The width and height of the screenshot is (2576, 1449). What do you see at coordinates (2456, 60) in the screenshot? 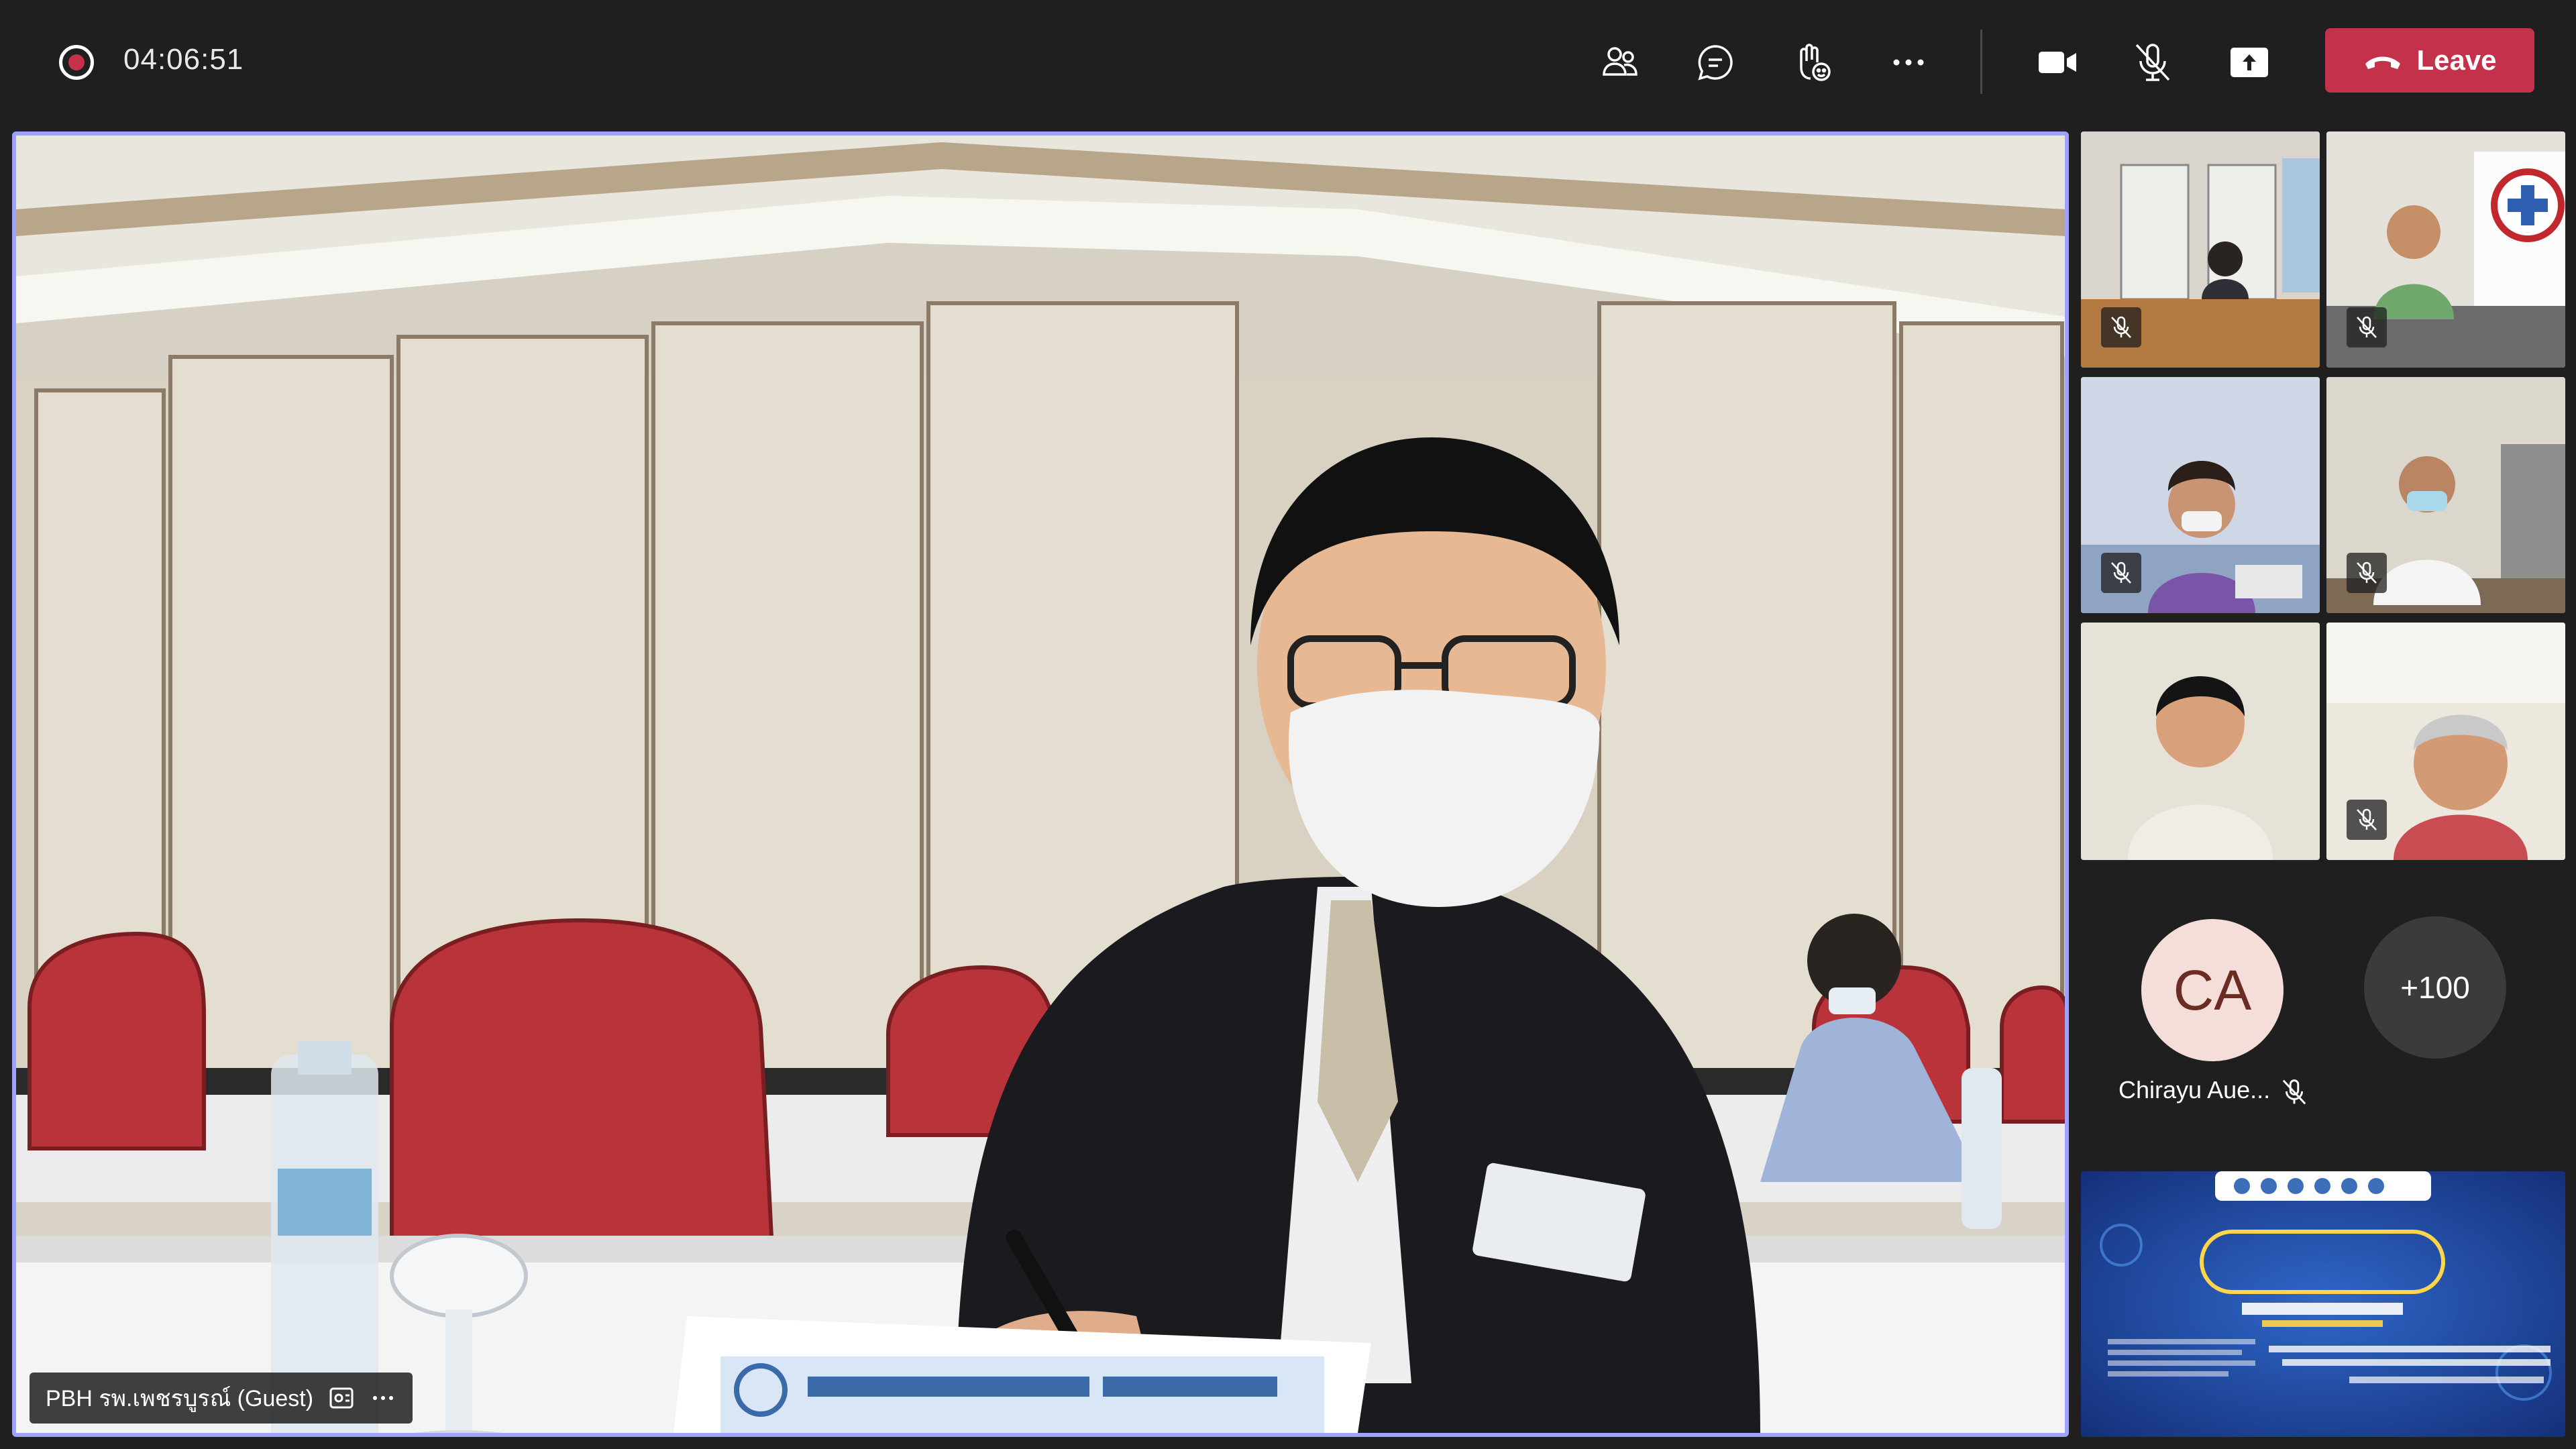
I see `leave-button-label: Leave` at bounding box center [2456, 60].